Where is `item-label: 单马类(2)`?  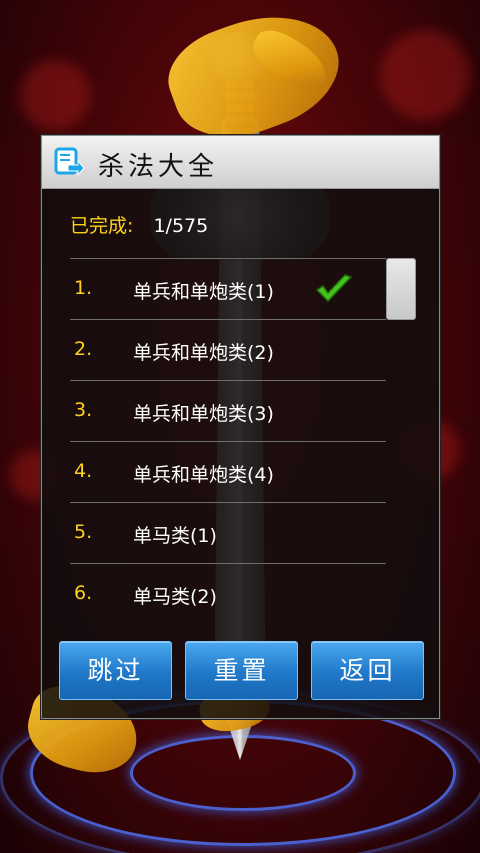 item-label: 单马类(2) is located at coordinates (175, 597).